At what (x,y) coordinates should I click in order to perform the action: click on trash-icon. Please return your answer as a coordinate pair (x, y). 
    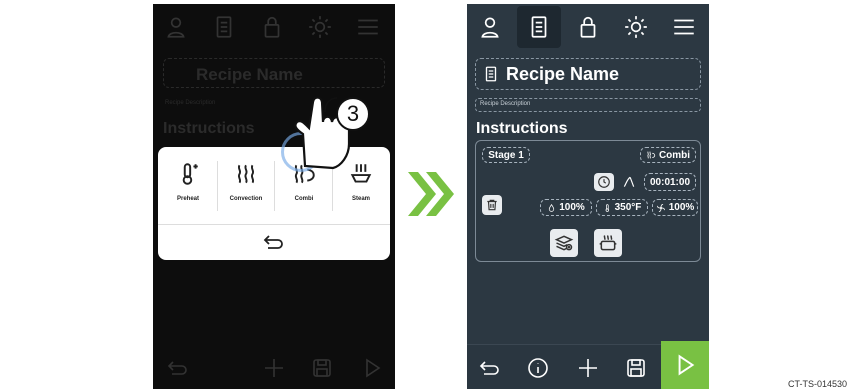
    Looking at the image, I should click on (492, 205).